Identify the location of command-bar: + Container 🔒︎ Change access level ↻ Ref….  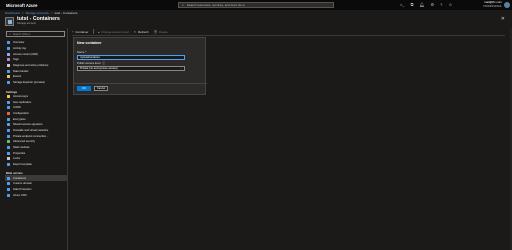
(288, 32).